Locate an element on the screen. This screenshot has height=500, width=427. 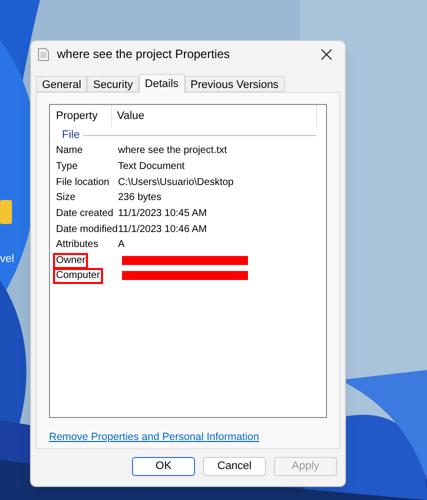
tab: General is located at coordinates (62, 84).